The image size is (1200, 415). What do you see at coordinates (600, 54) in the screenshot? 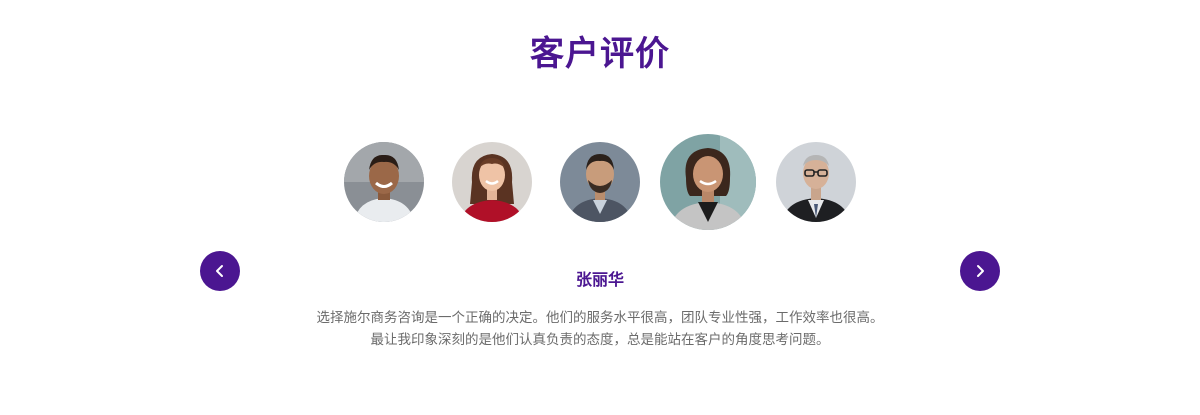
I see `section-title: 客户评价` at bounding box center [600, 54].